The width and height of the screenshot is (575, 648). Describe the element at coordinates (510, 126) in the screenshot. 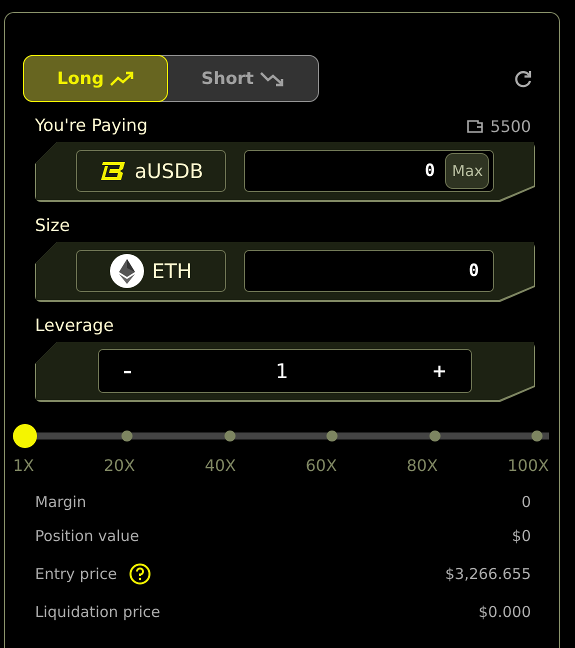

I see `balance-amount: 5500` at that location.